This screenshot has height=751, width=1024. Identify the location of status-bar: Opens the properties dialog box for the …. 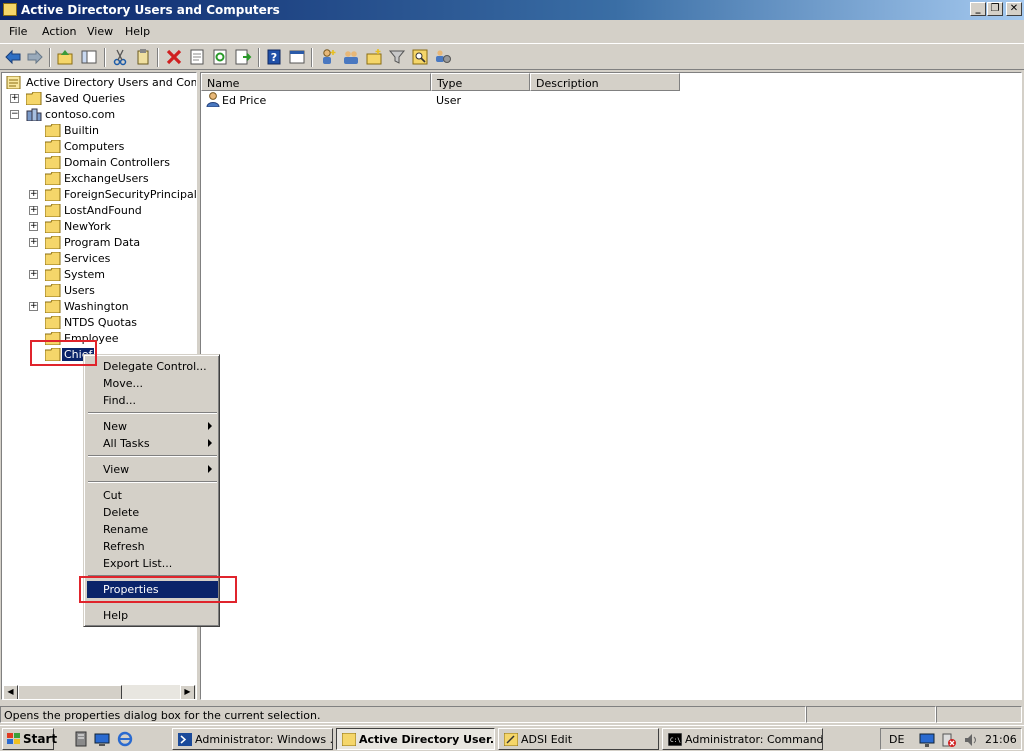
(512, 714).